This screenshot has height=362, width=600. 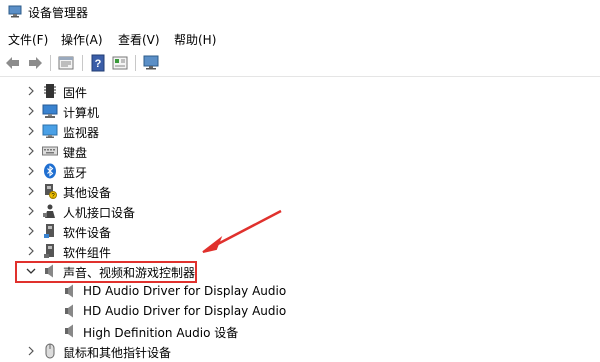 I want to click on computer-icon, so click(x=50, y=111).